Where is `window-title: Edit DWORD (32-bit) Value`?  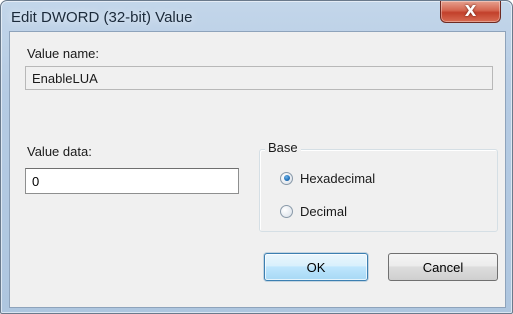 window-title: Edit DWORD (32-bit) Value is located at coordinates (102, 17).